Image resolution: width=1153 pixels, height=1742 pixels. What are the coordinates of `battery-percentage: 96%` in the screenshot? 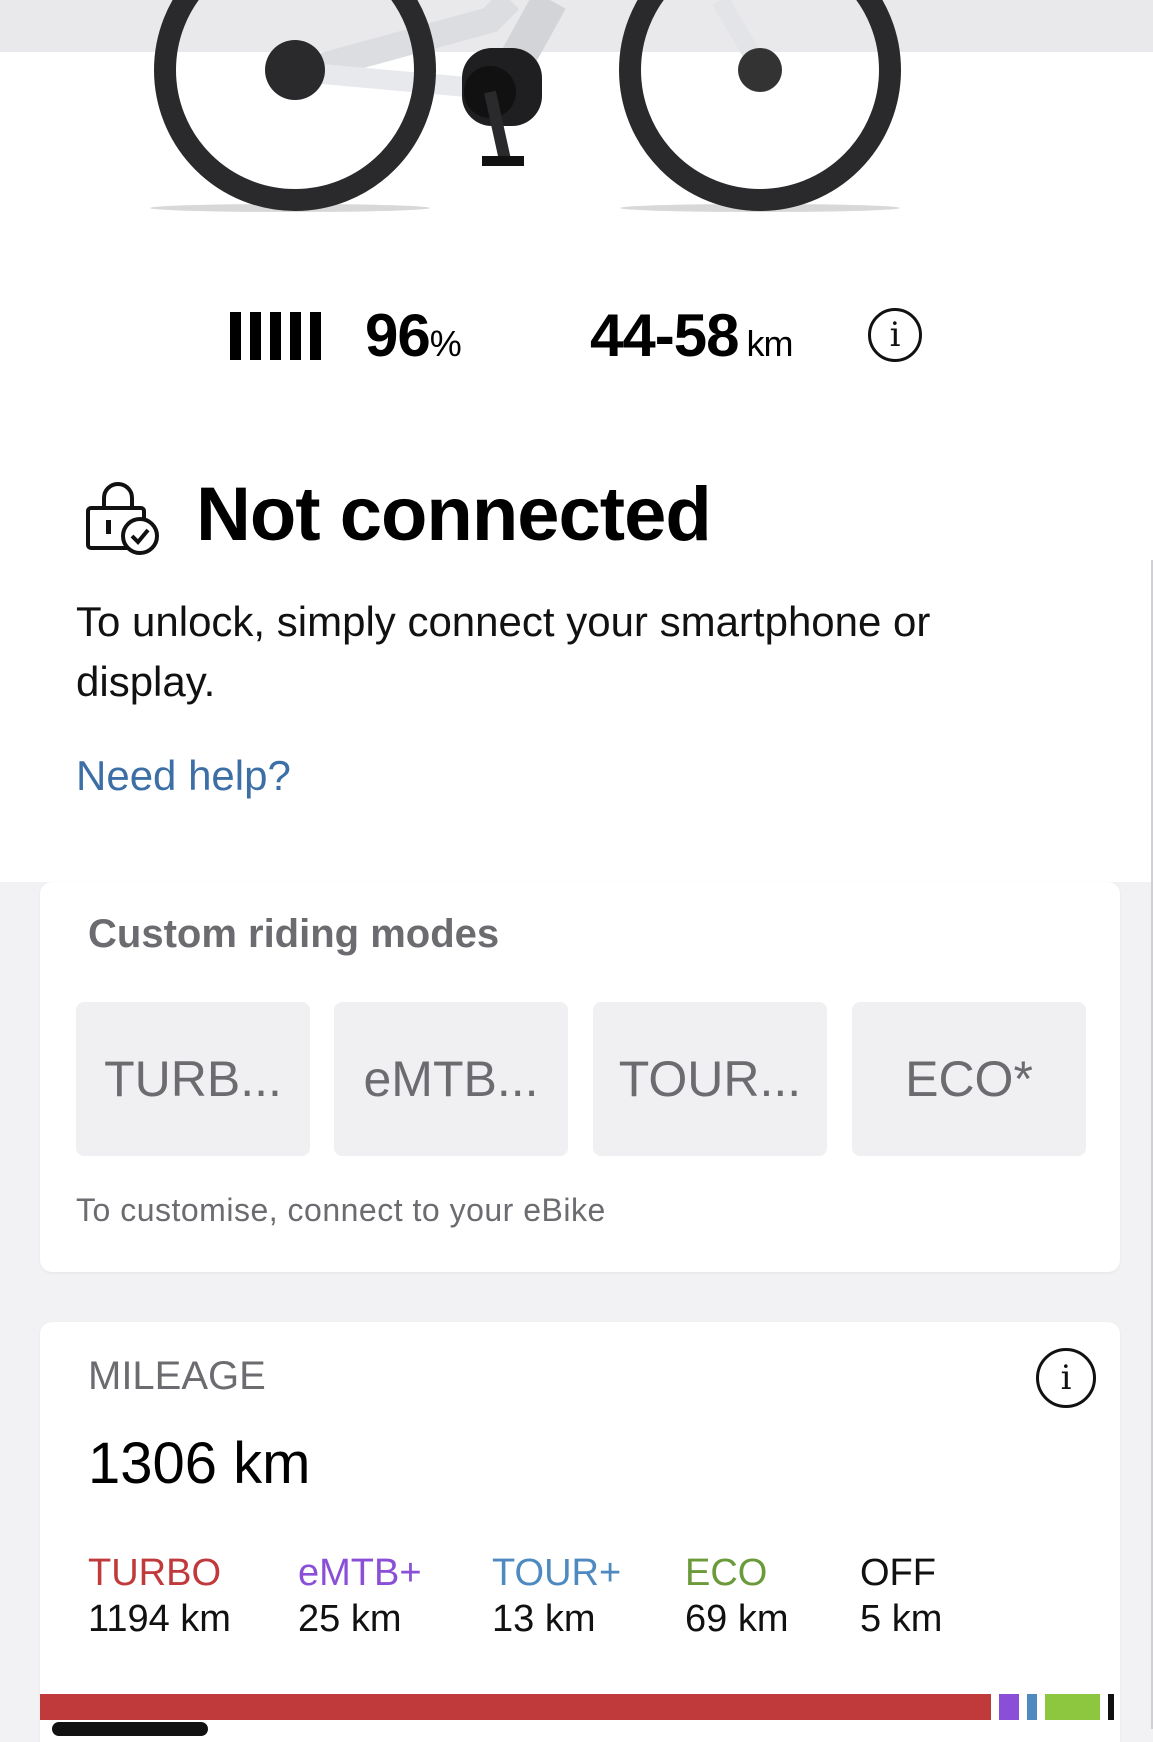 It's located at (413, 339).